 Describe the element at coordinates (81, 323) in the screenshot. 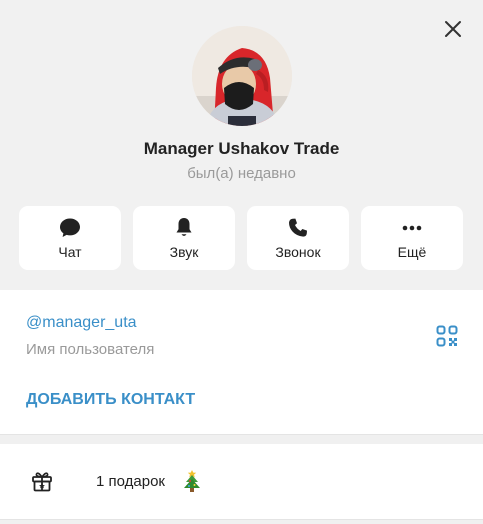

I see `username-link: @manager_uta` at that location.